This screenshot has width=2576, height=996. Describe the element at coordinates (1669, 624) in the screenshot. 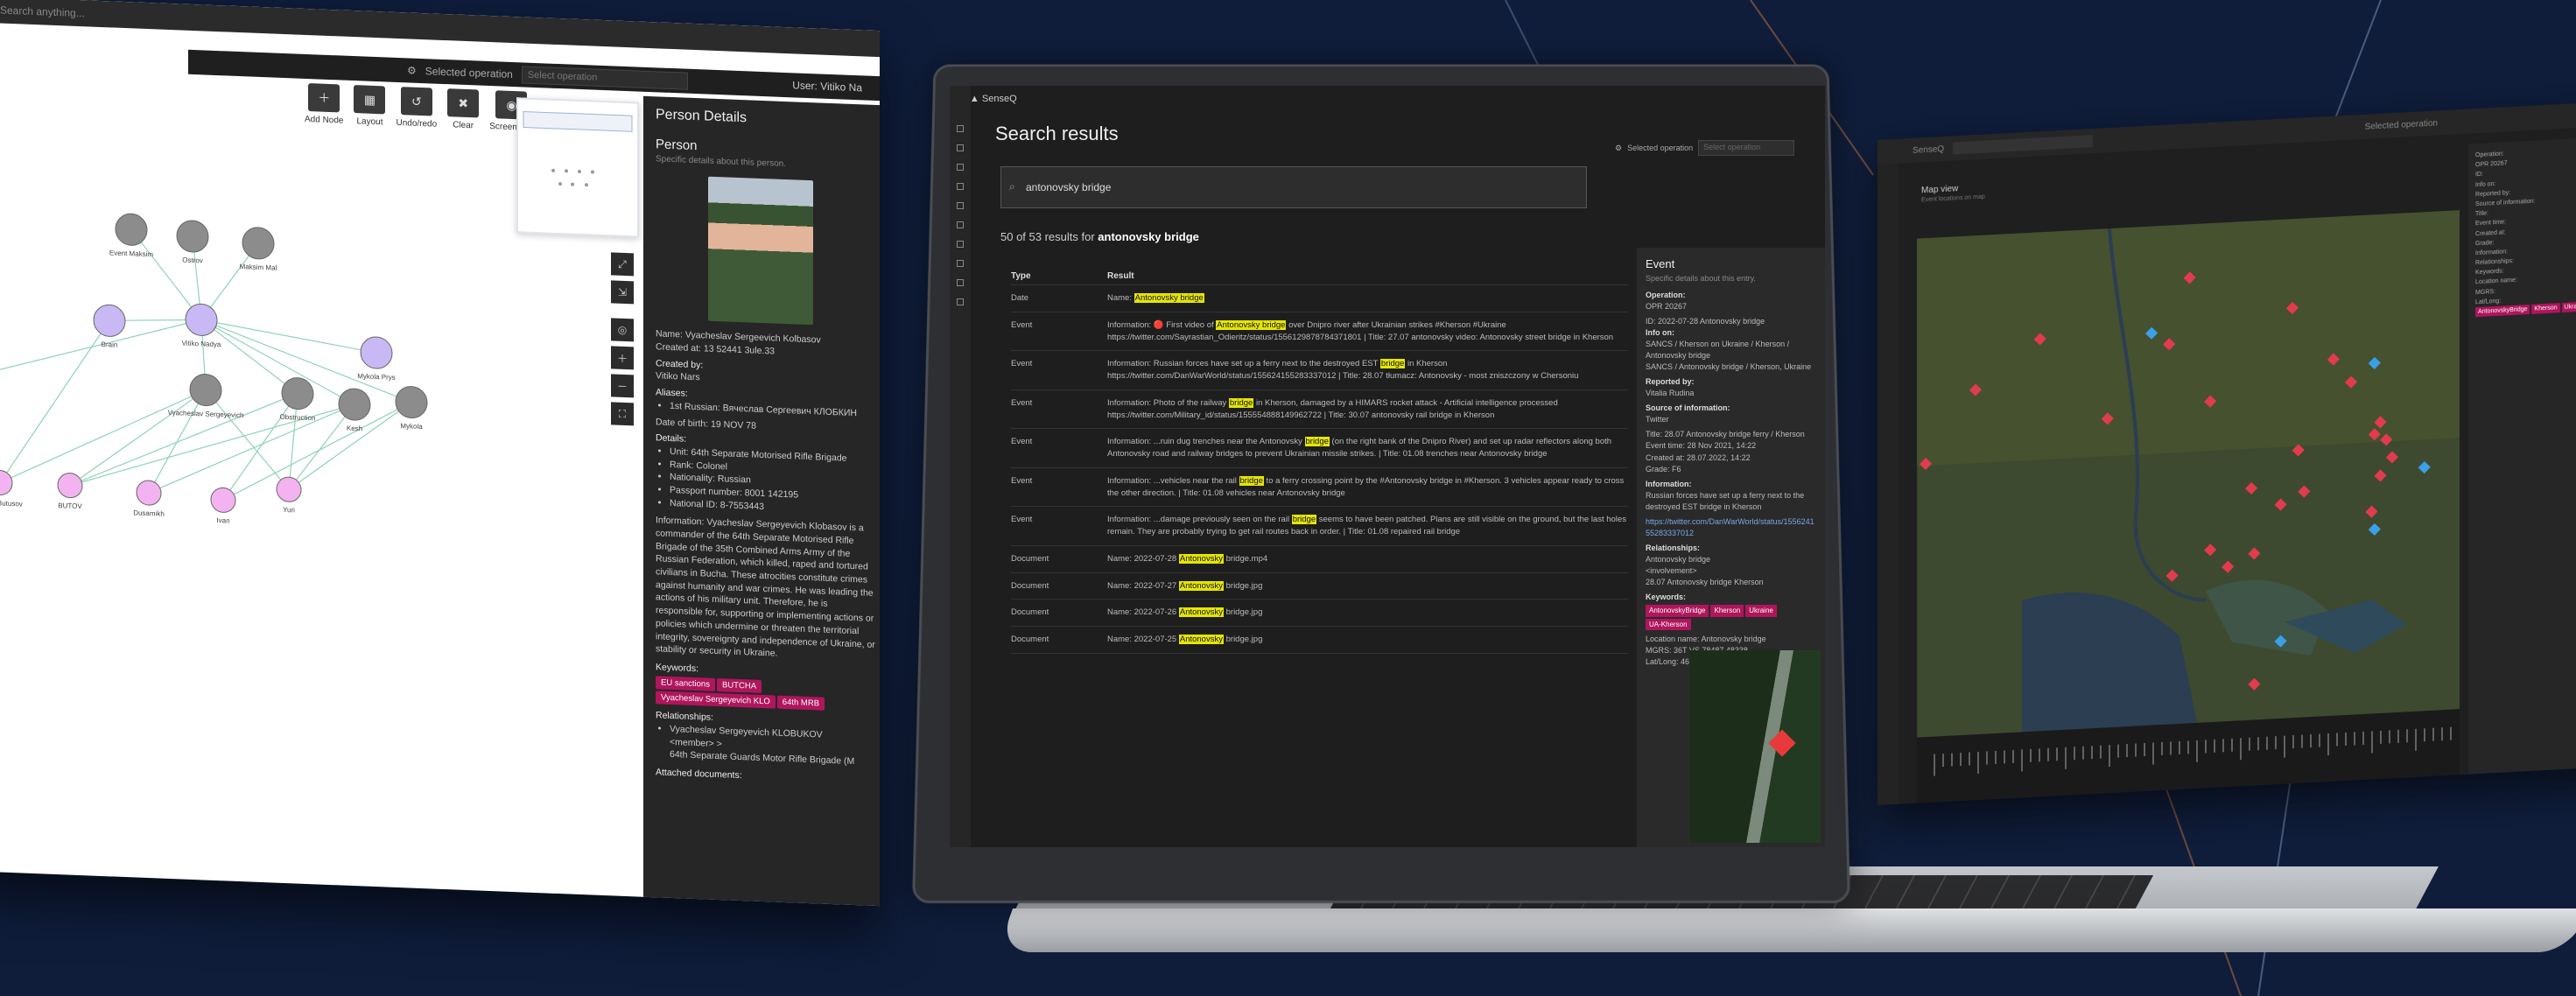

I see `keyword-tag: UA-Kherson` at that location.